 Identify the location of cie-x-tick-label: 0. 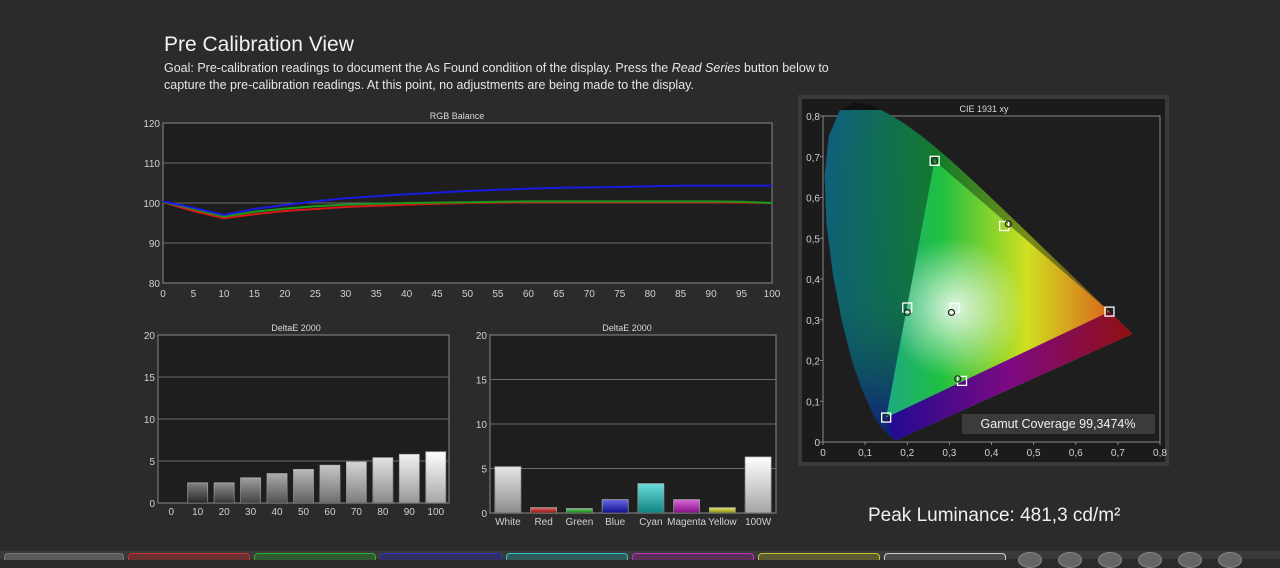
(823, 453).